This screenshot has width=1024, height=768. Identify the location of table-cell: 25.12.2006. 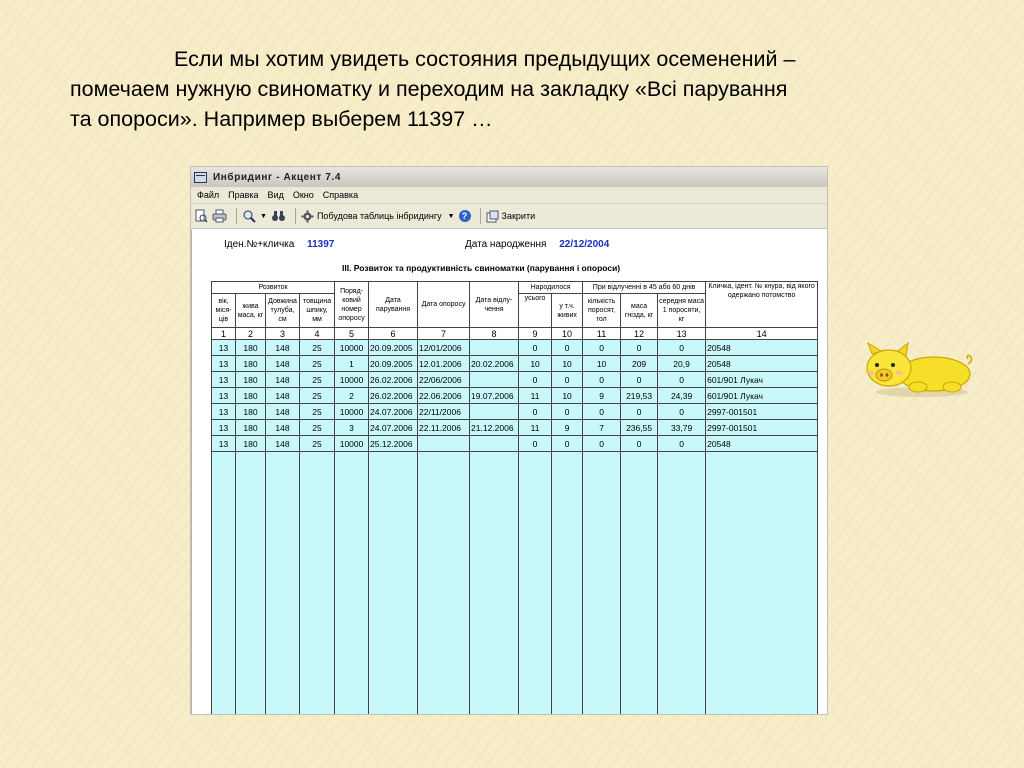
(393, 443).